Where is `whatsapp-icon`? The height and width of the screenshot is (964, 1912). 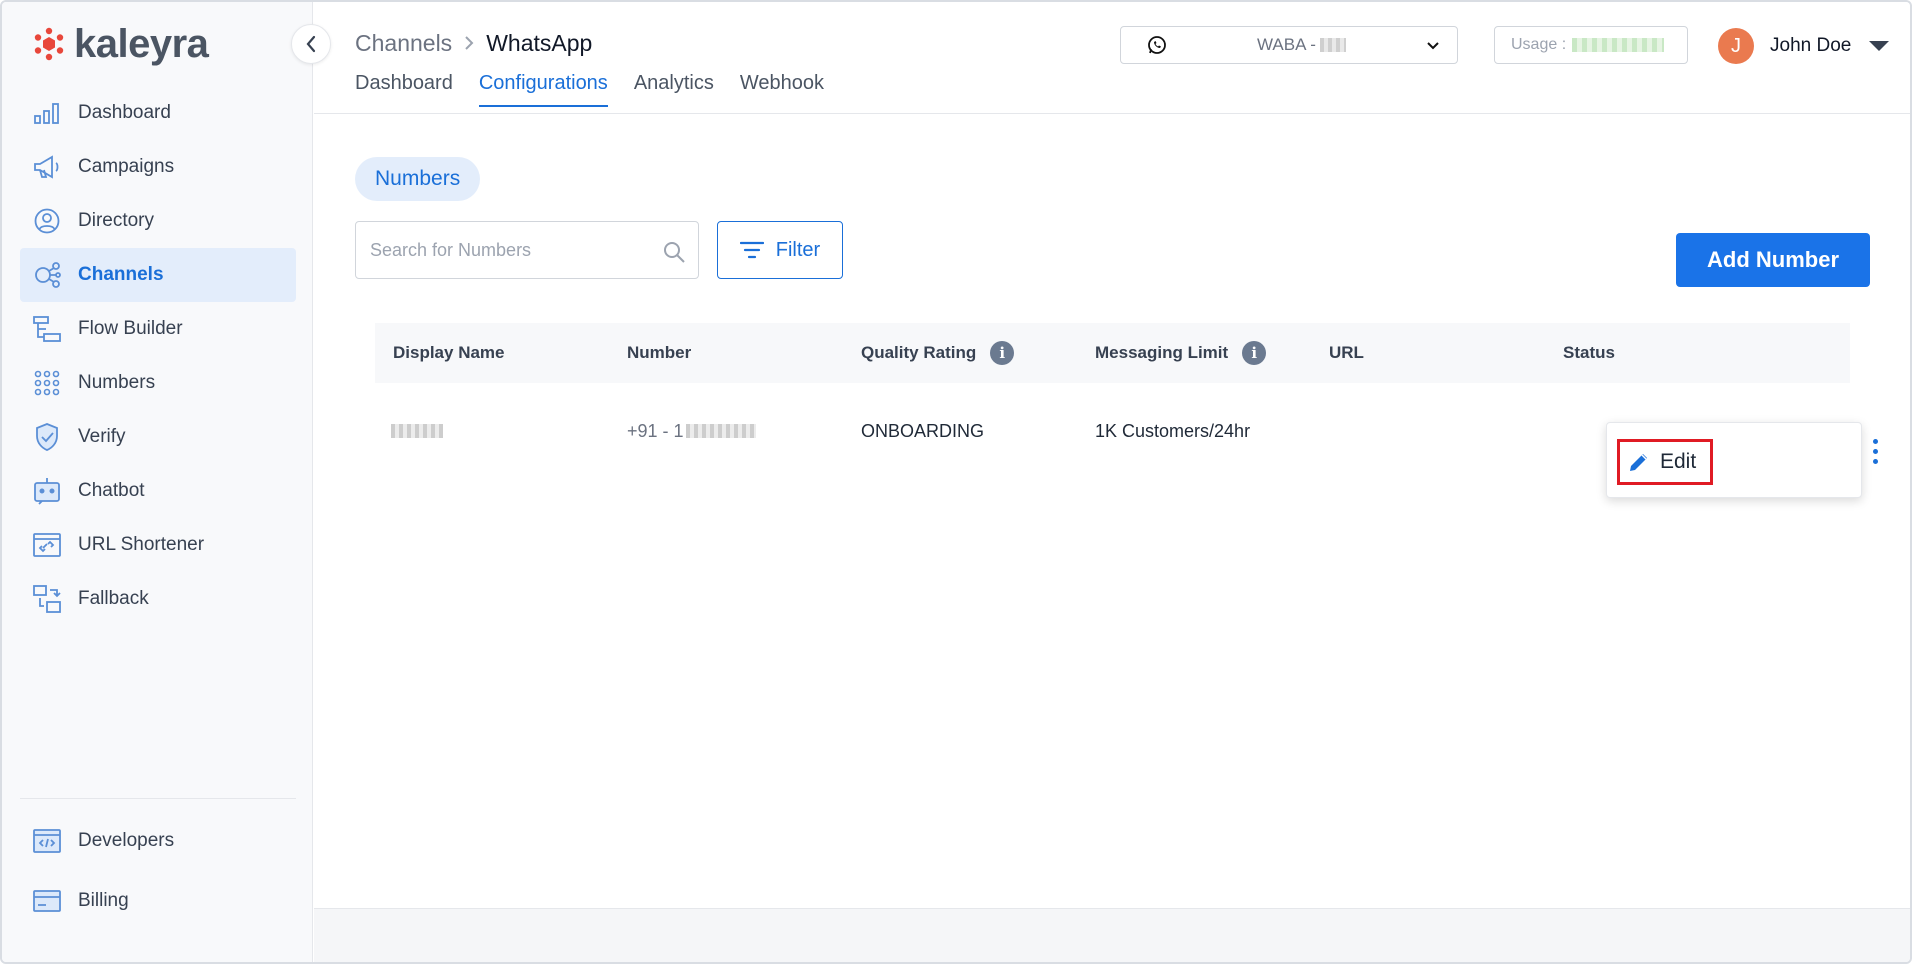
whatsapp-icon is located at coordinates (1157, 45).